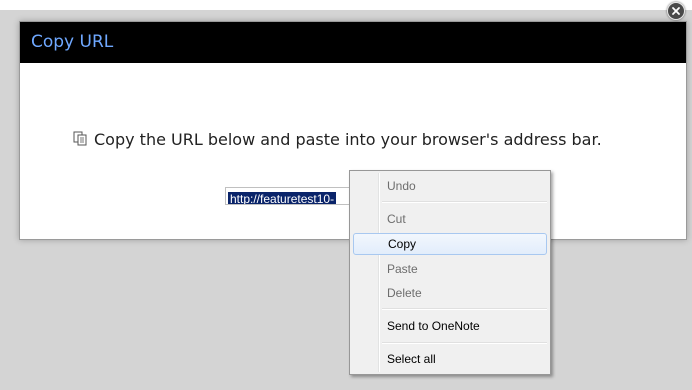  What do you see at coordinates (72, 42) in the screenshot?
I see `dialog-title: Copy URL` at bounding box center [72, 42].